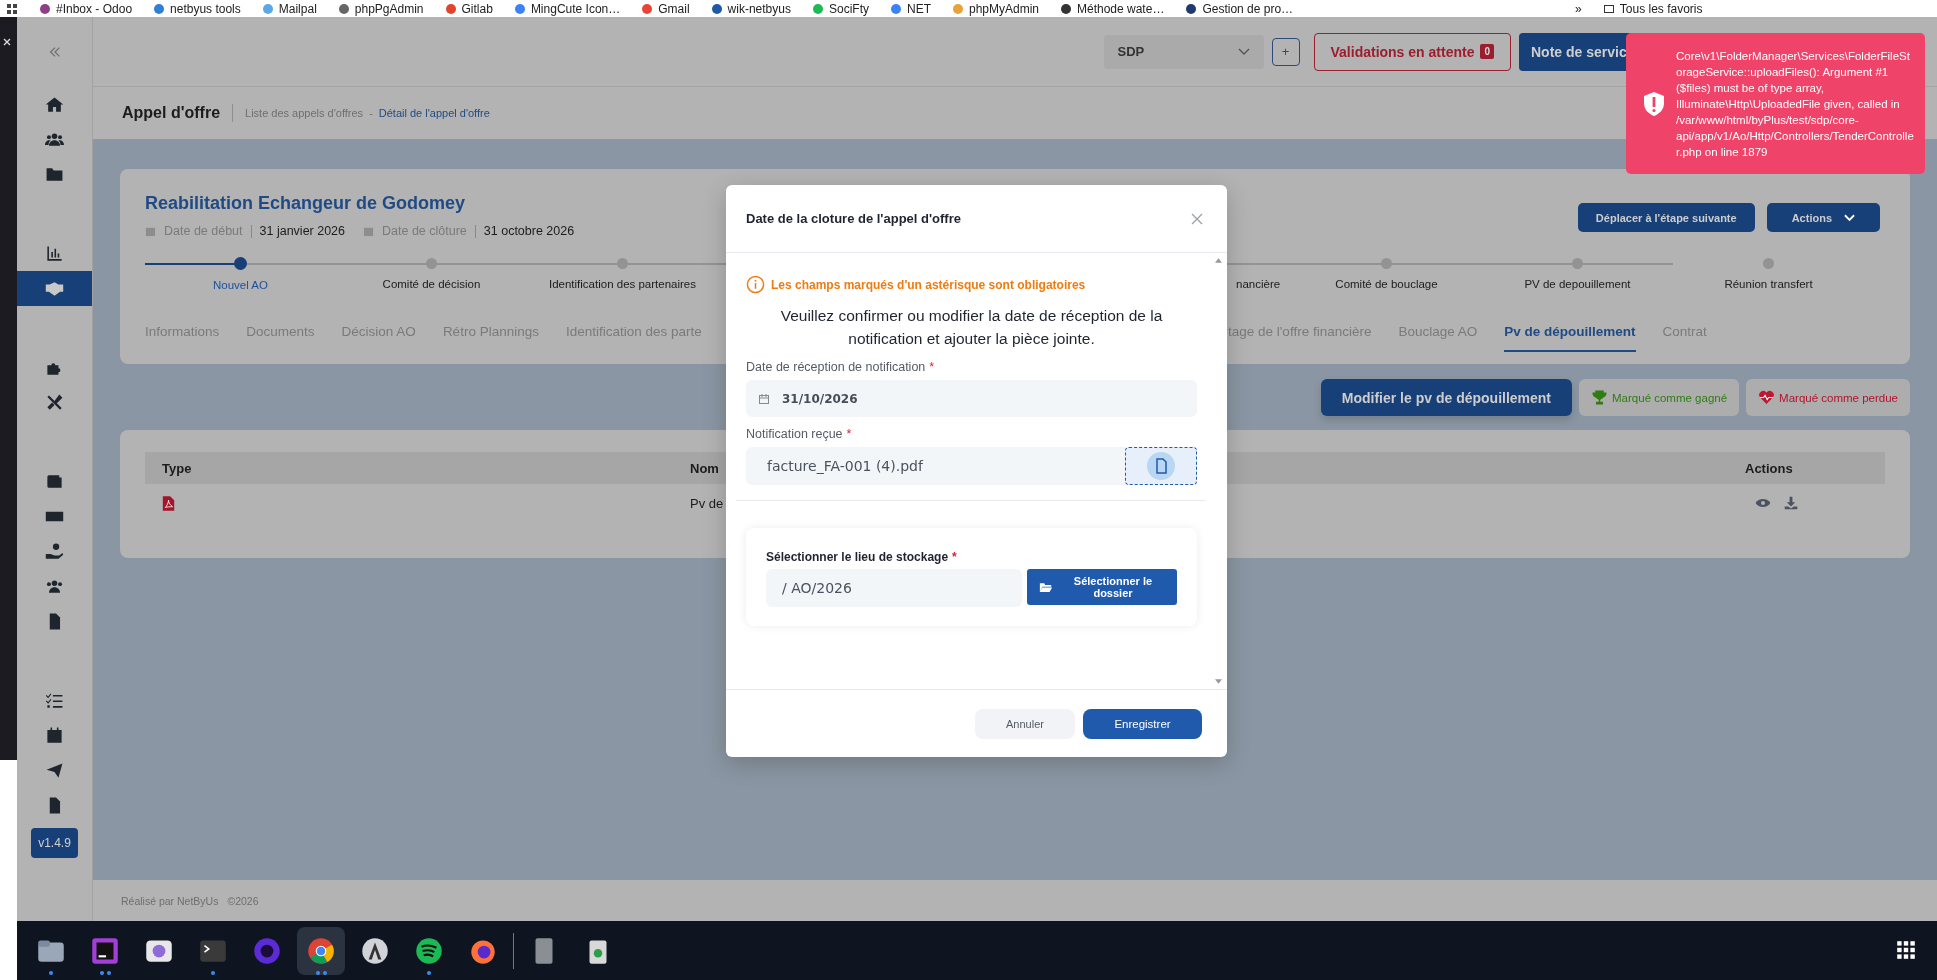  I want to click on step-label: nancière, so click(1258, 284).